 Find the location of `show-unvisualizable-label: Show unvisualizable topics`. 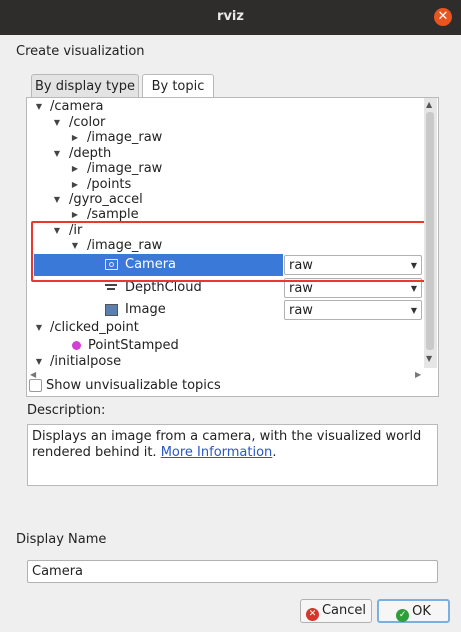

show-unvisualizable-label: Show unvisualizable topics is located at coordinates (133, 385).